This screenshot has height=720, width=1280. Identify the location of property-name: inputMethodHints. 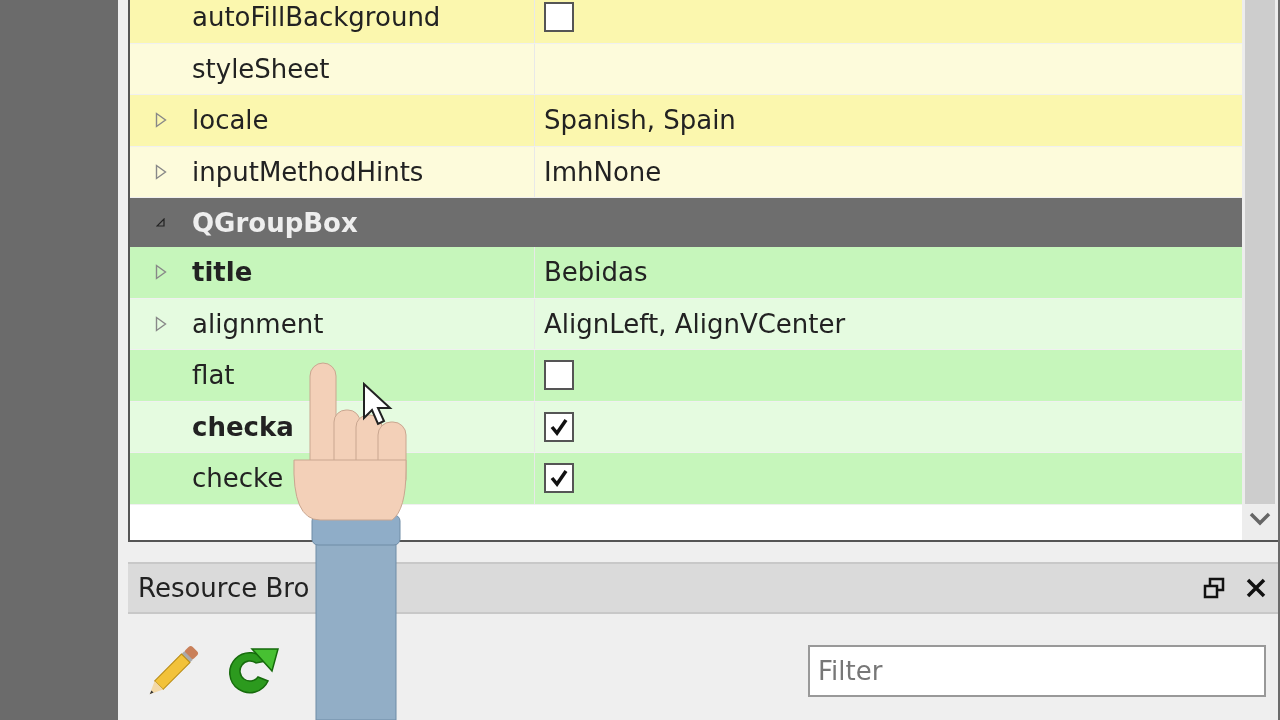
(308, 171).